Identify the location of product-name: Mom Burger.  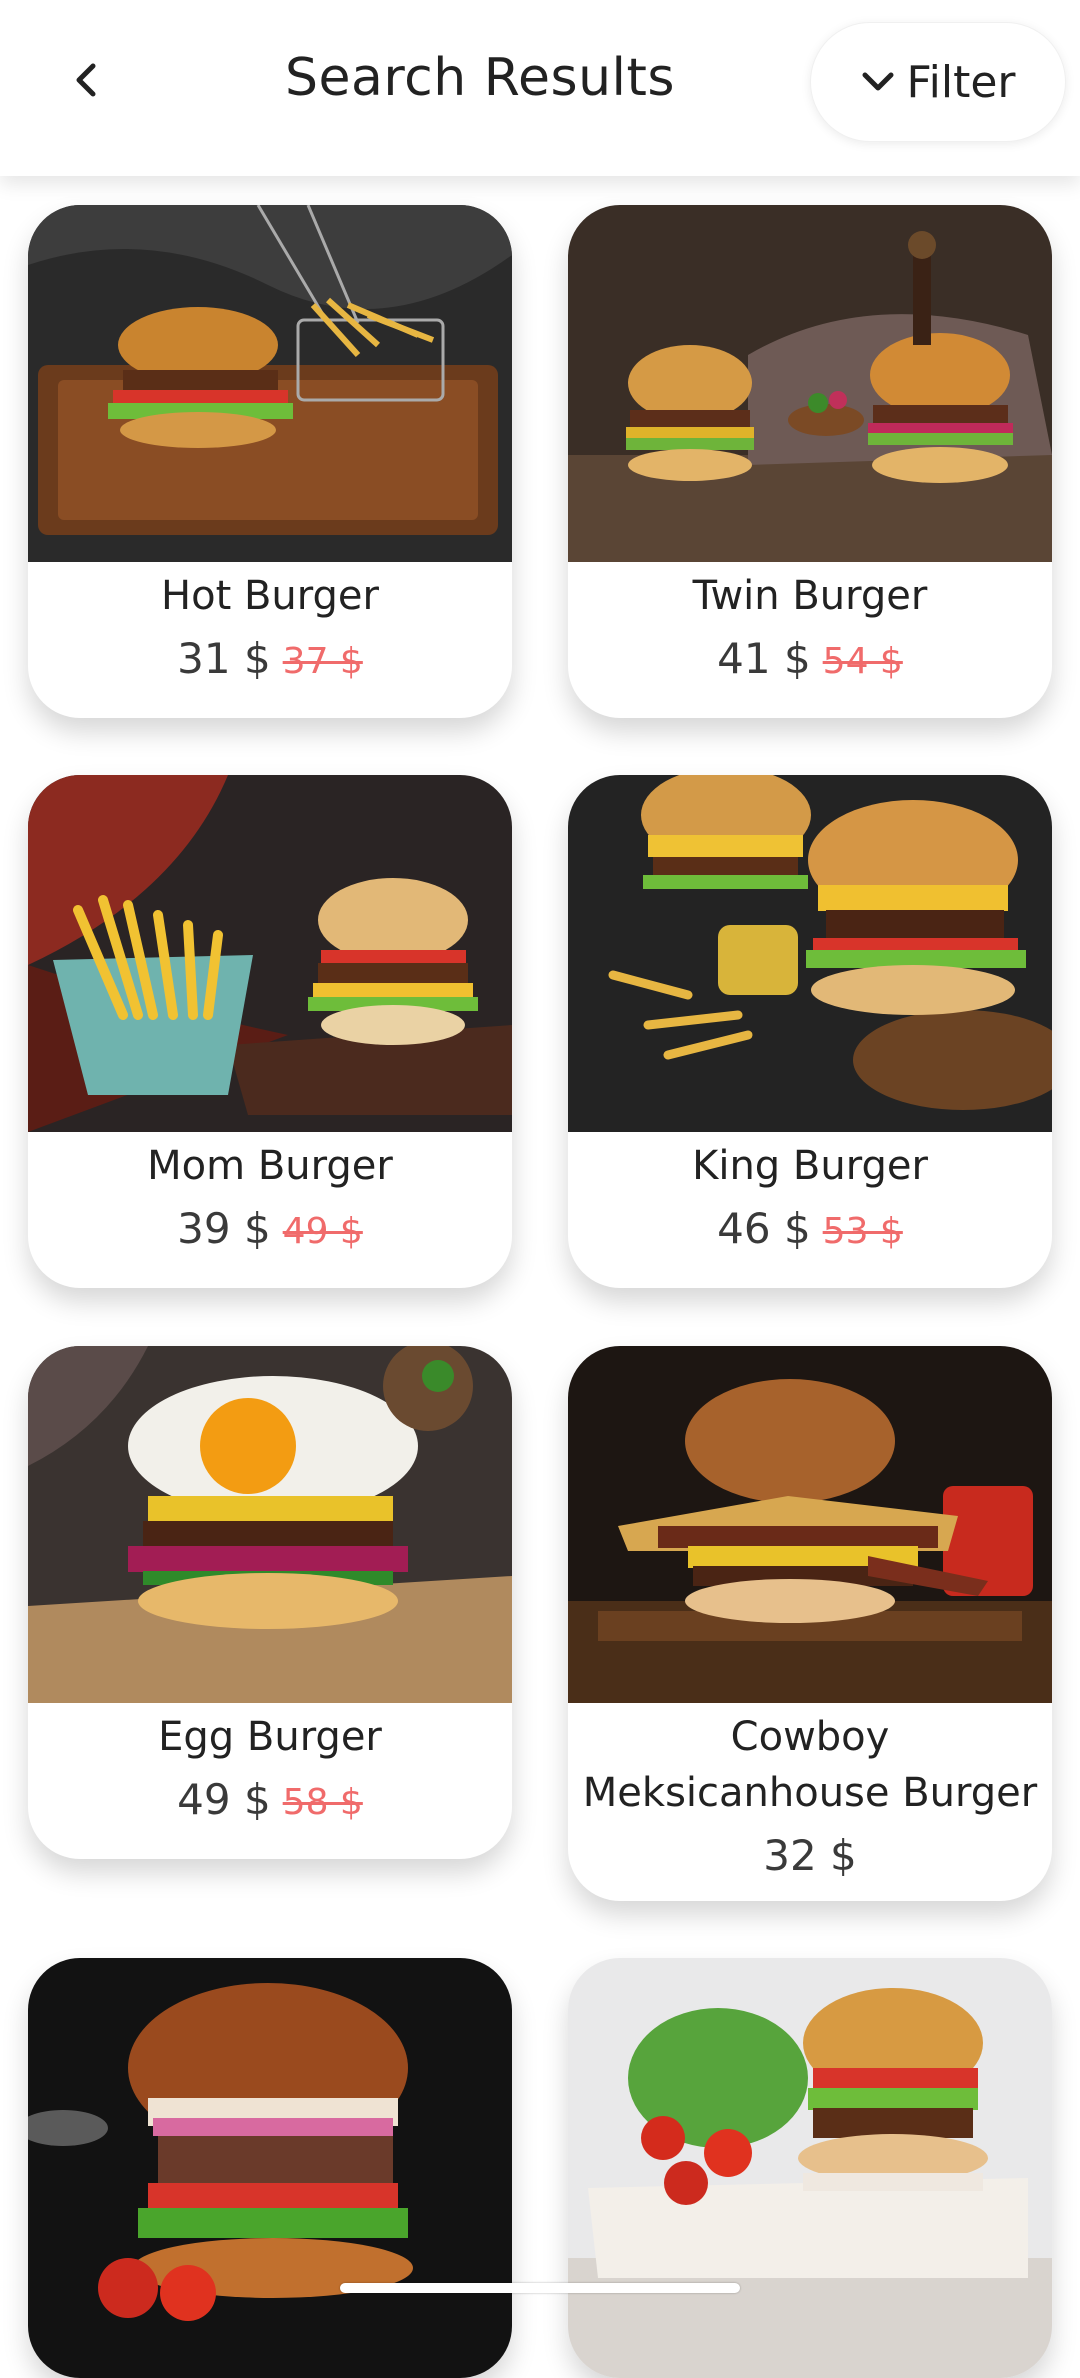
(270, 1166).